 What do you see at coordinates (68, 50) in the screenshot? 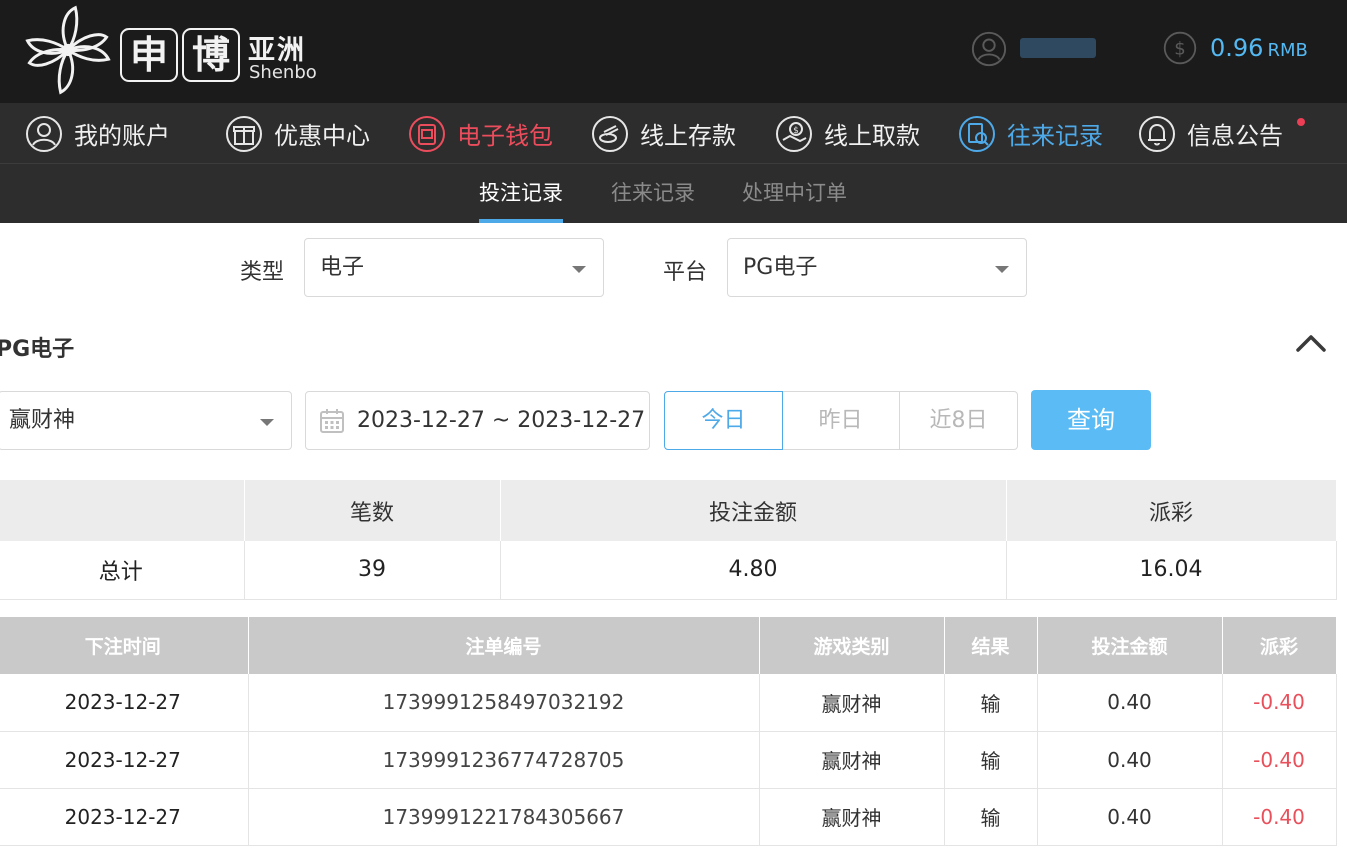
I see `flower-logo-icon` at bounding box center [68, 50].